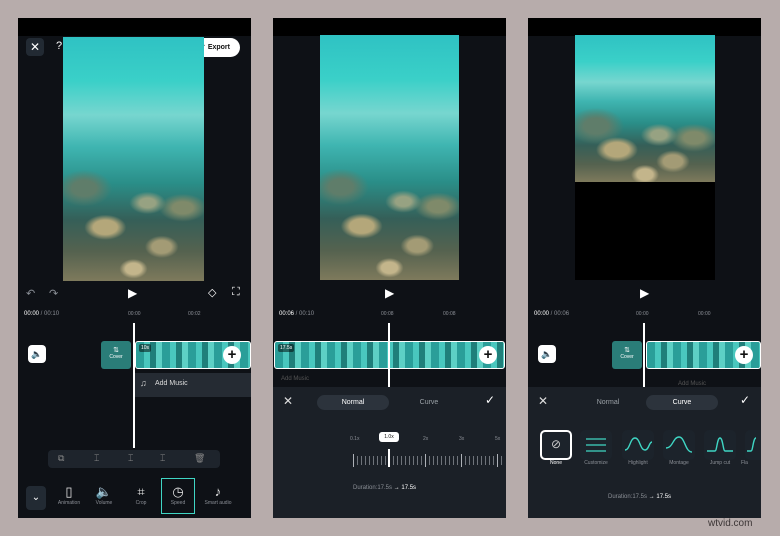  I want to click on tool-volume: 🔈 Volume, so click(104, 495).